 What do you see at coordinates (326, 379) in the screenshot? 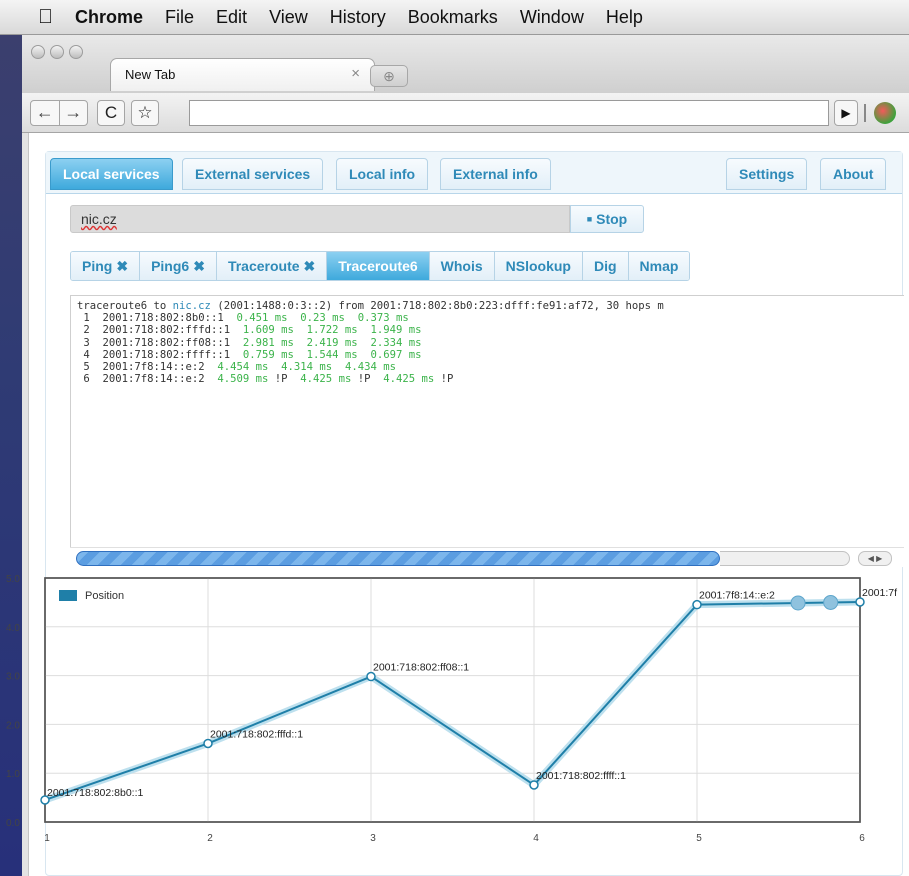
I see `hop-time: 4.425 ms` at bounding box center [326, 379].